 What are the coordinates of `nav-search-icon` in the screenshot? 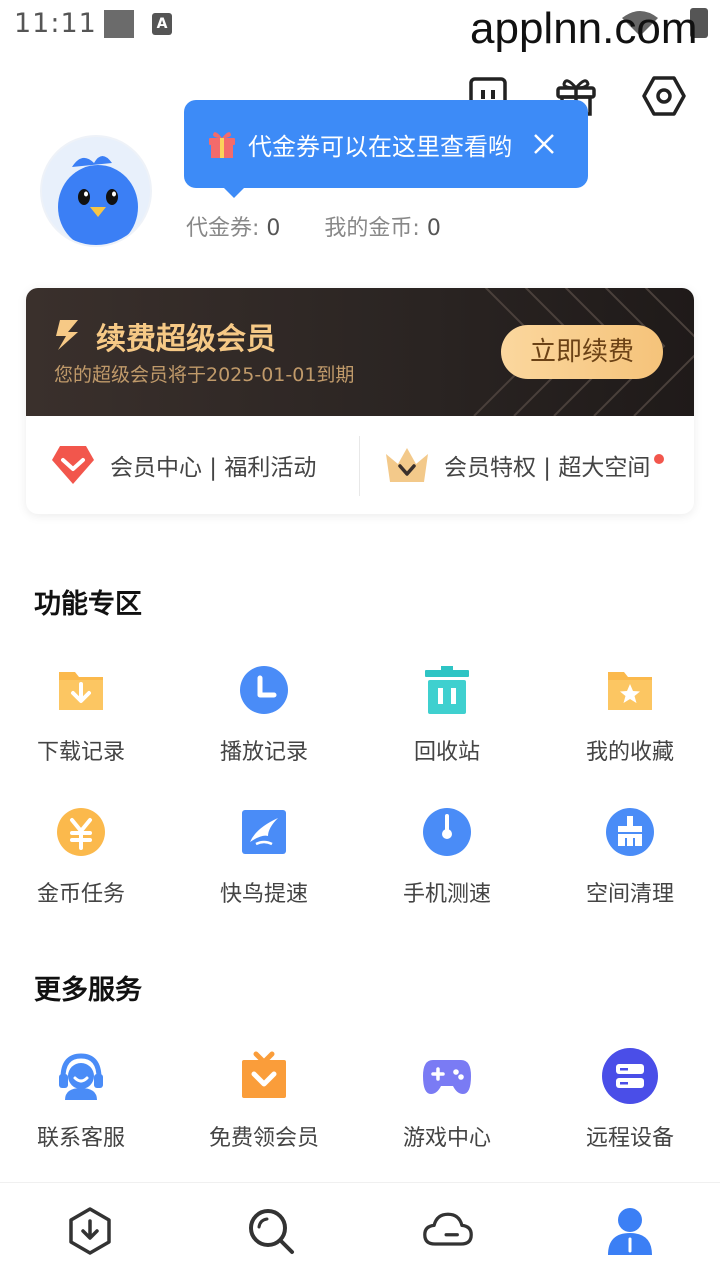 It's located at (271, 1231).